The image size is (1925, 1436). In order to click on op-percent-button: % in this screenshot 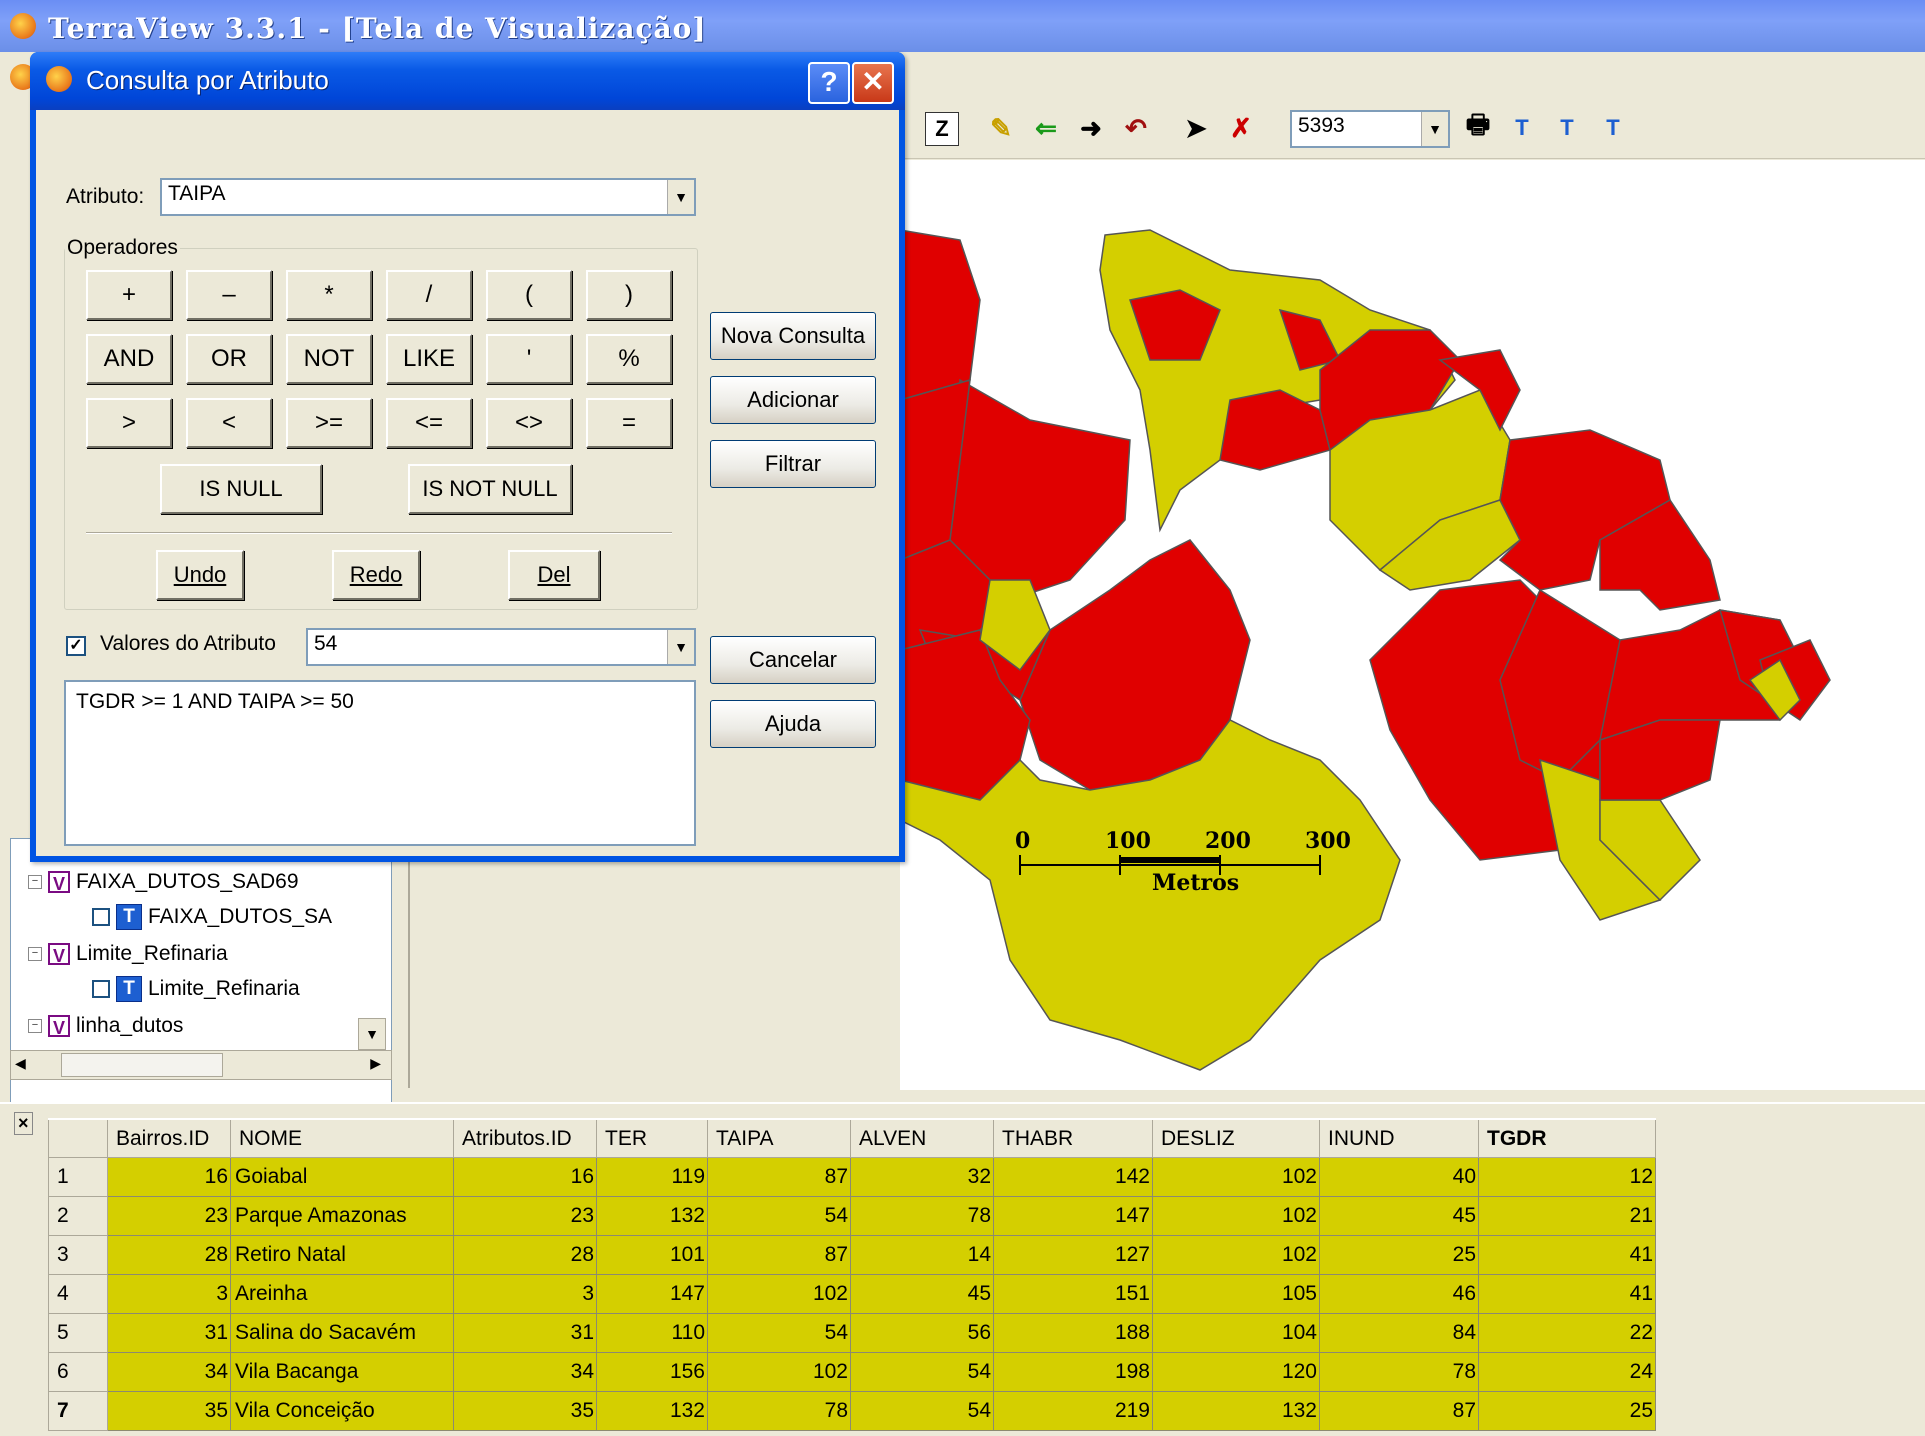, I will do `click(629, 359)`.